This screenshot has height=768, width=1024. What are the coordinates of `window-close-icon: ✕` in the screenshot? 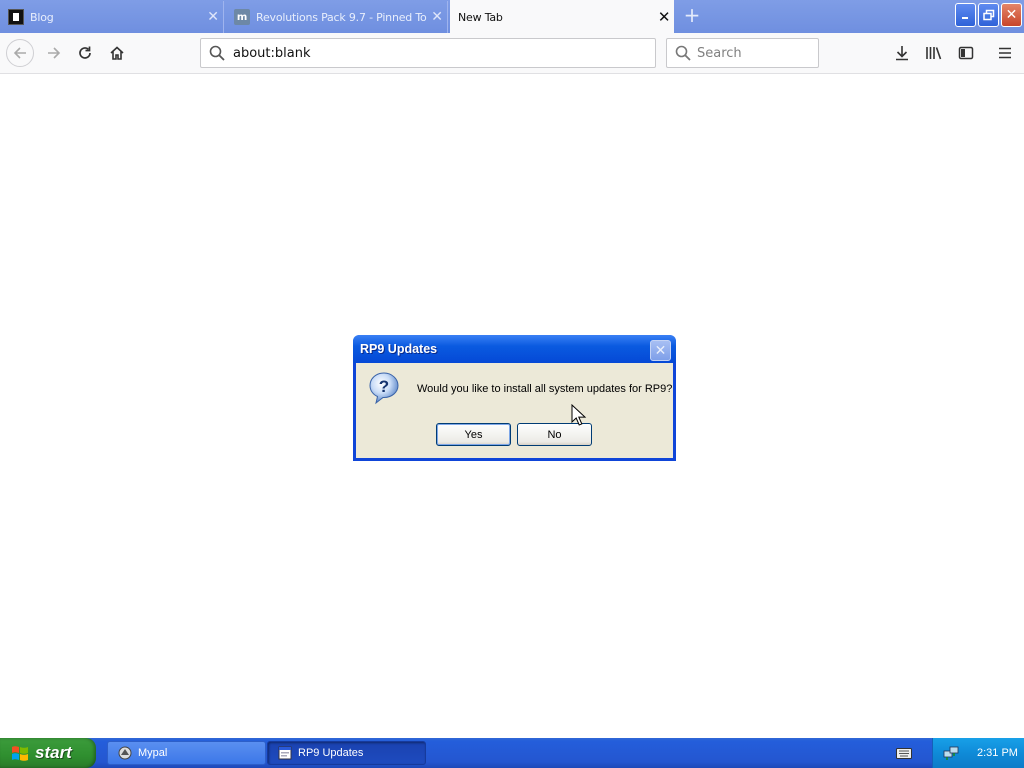 It's located at (1011, 15).